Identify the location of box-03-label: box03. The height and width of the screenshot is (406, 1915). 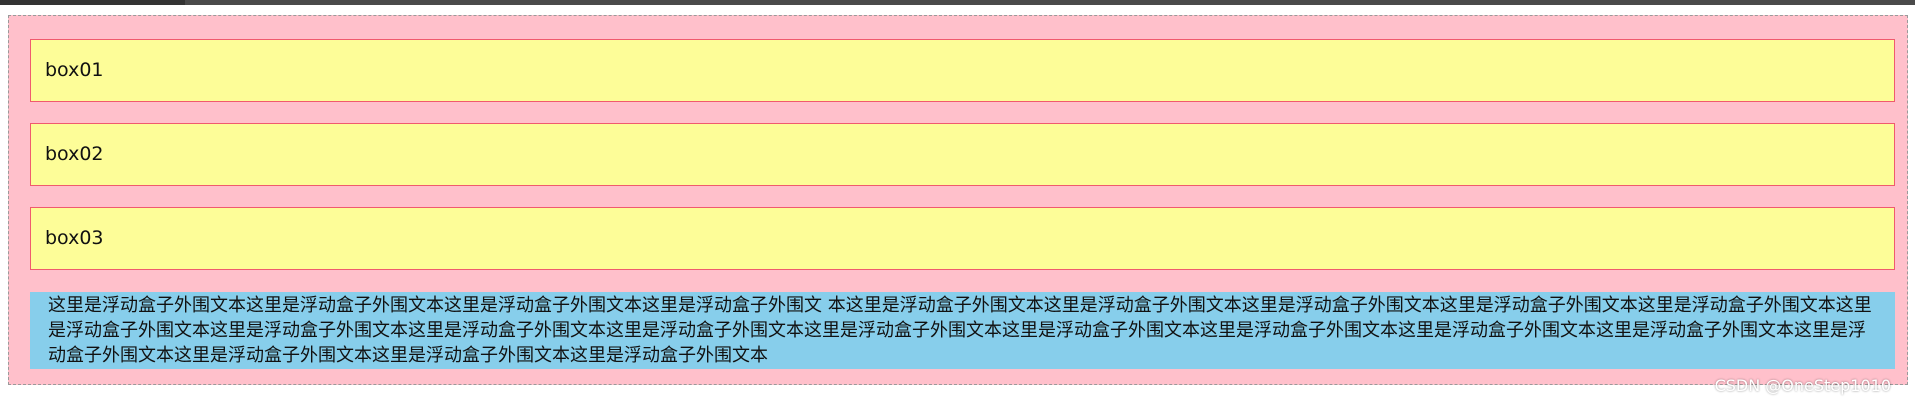
(74, 238).